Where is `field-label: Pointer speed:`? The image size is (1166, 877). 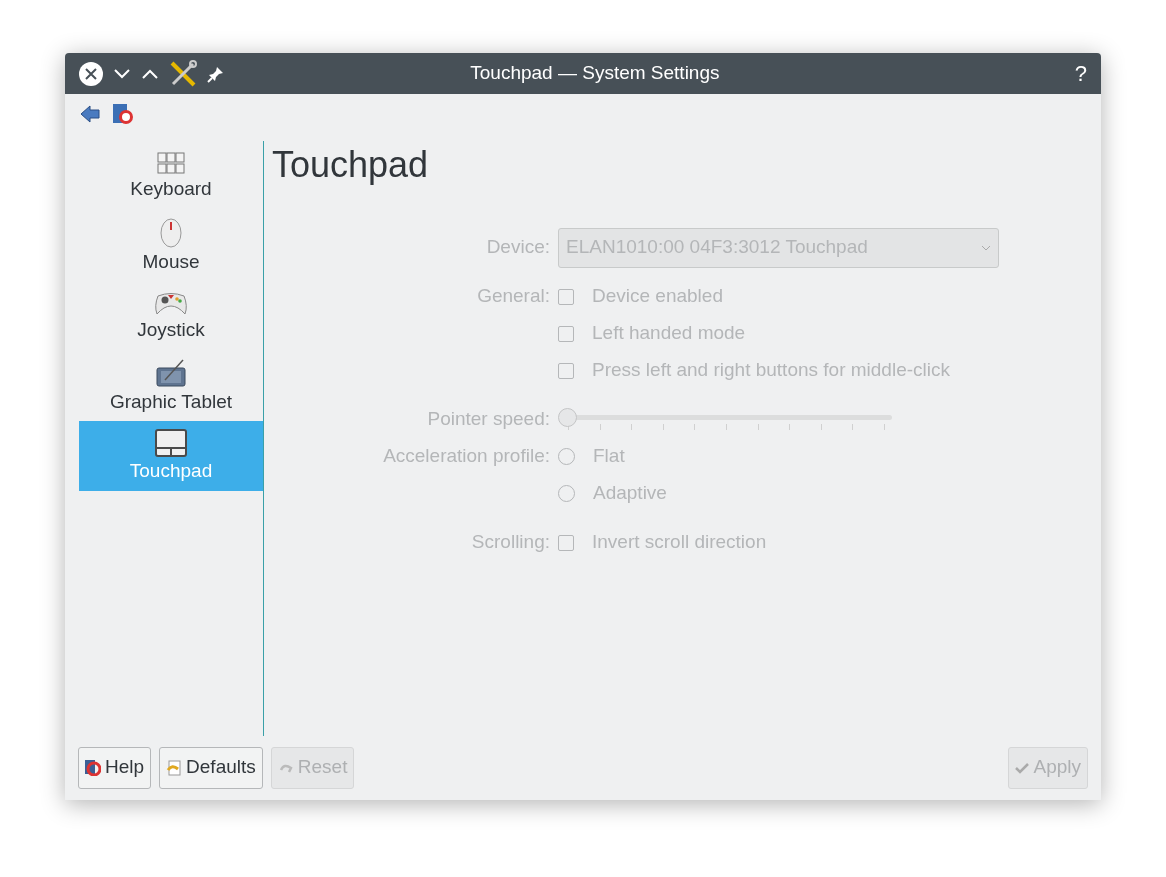 field-label: Pointer speed: is located at coordinates (488, 419).